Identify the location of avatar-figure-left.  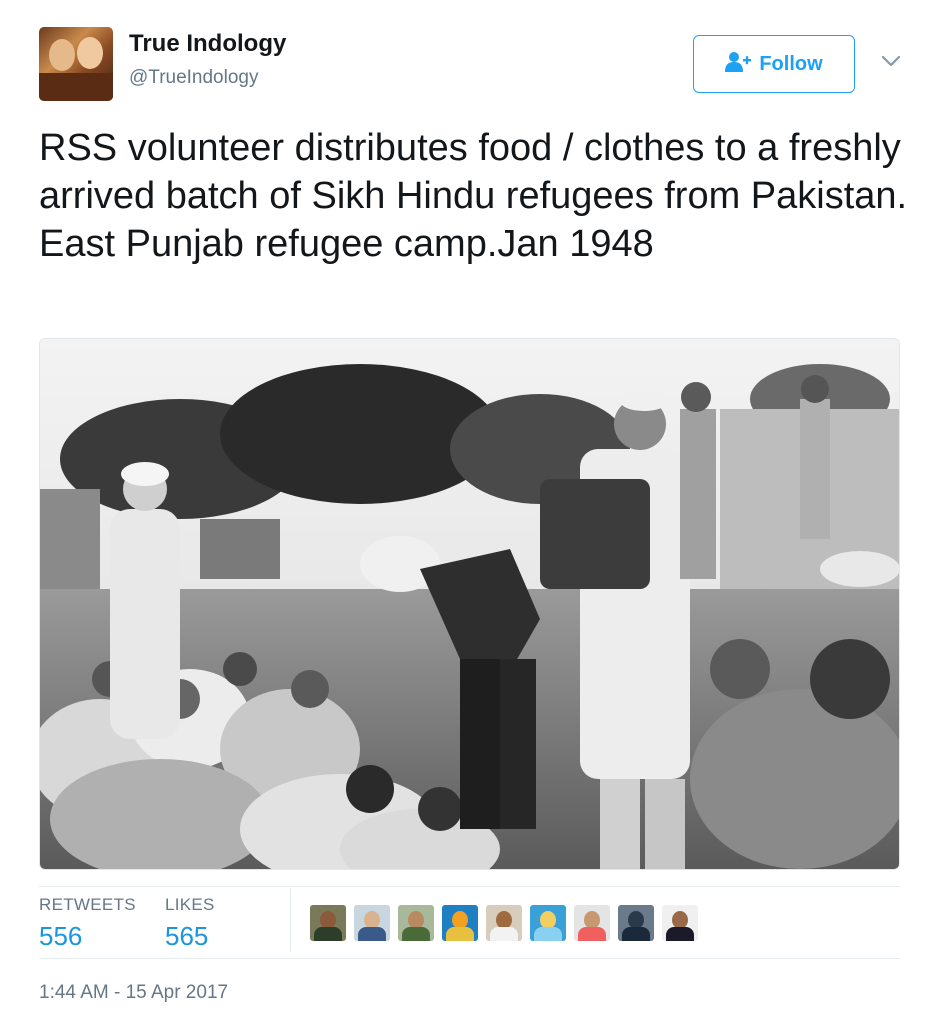
(62, 55).